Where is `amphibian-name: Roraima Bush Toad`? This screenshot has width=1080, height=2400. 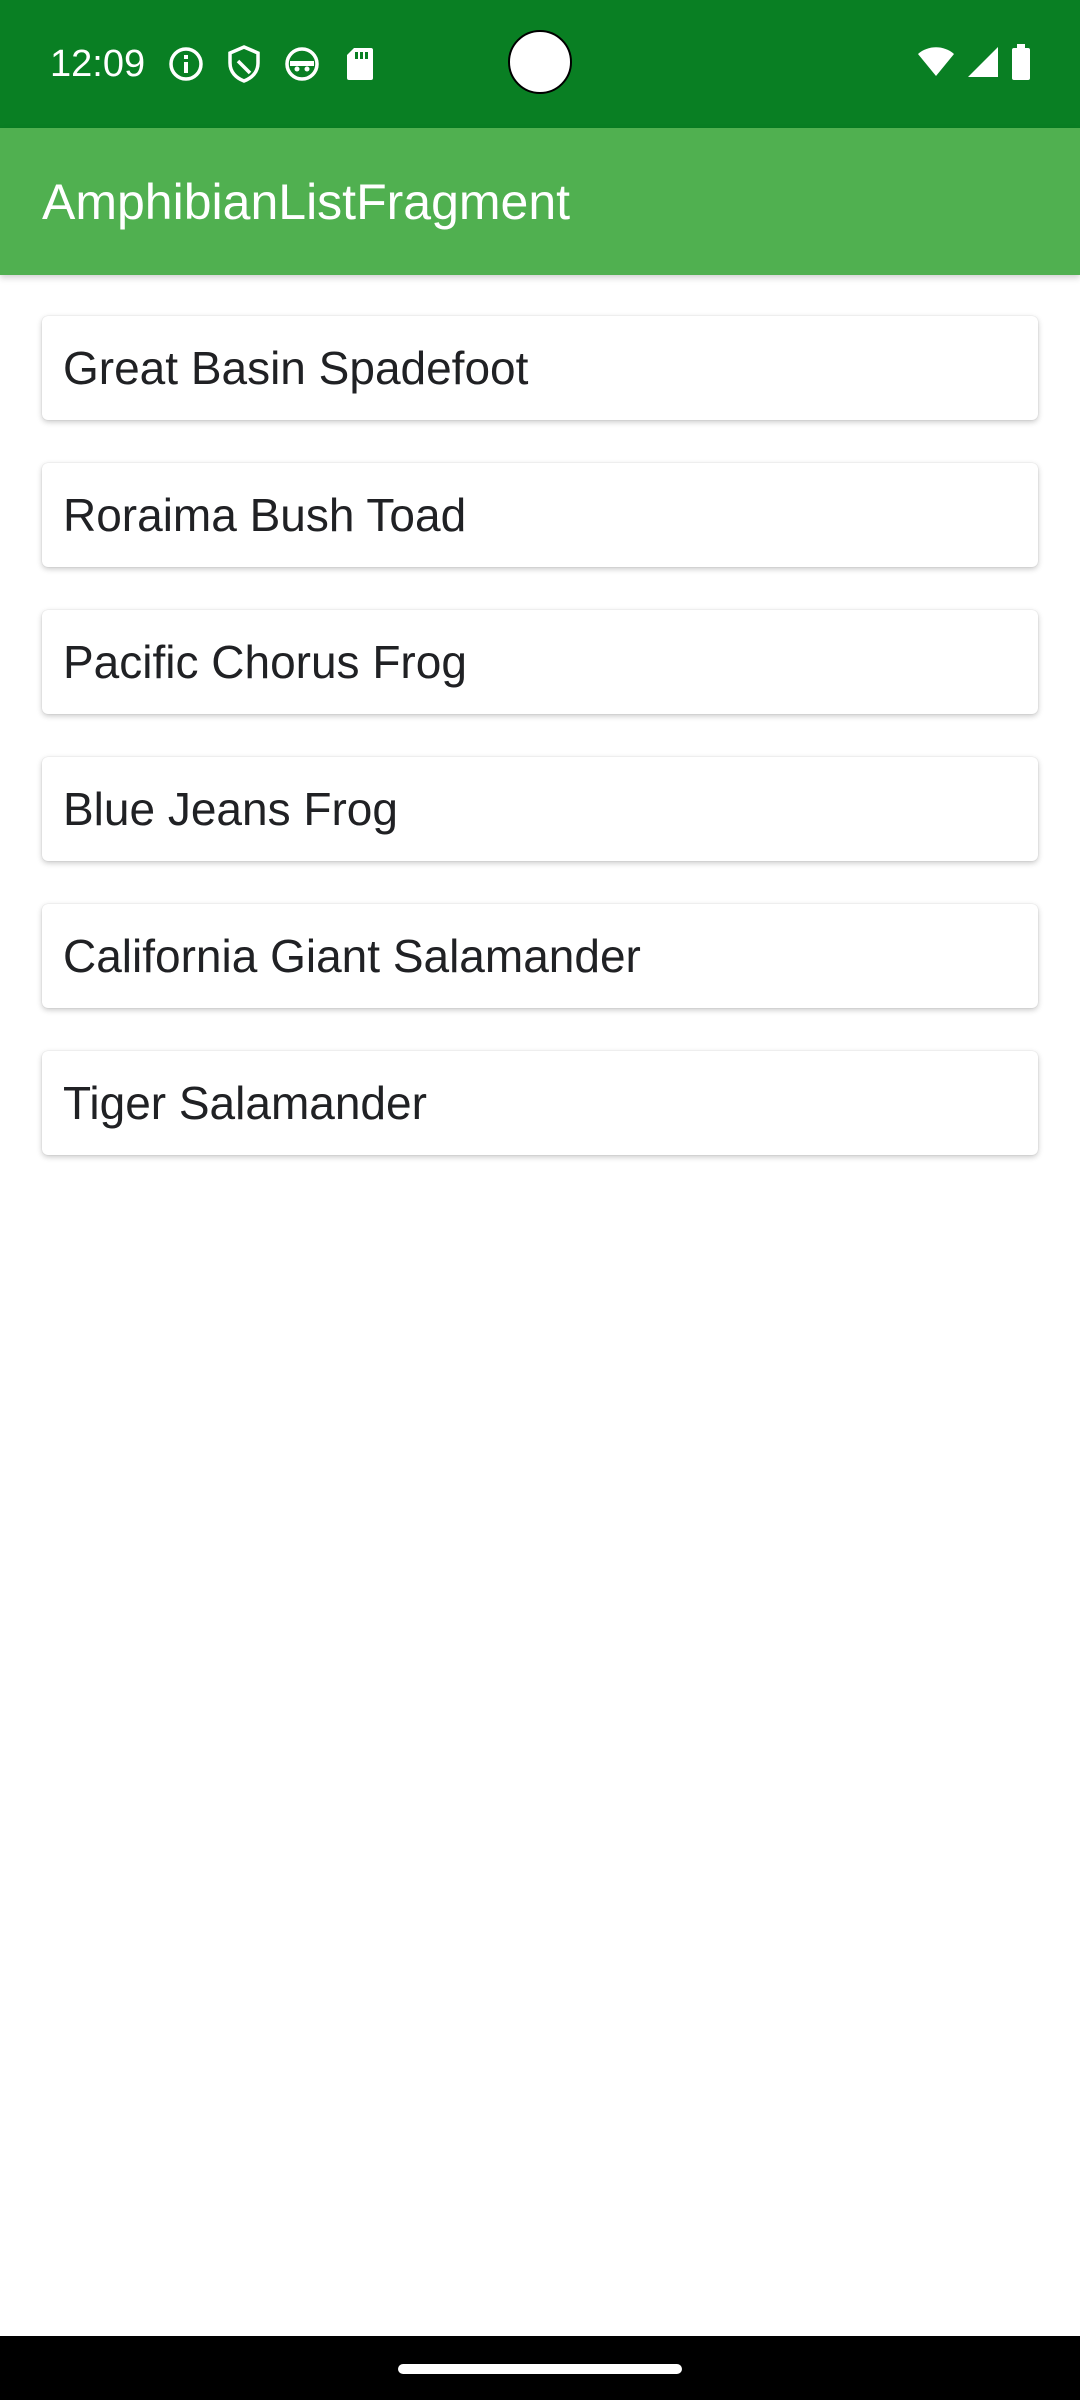 amphibian-name: Roraima Bush Toad is located at coordinates (265, 515).